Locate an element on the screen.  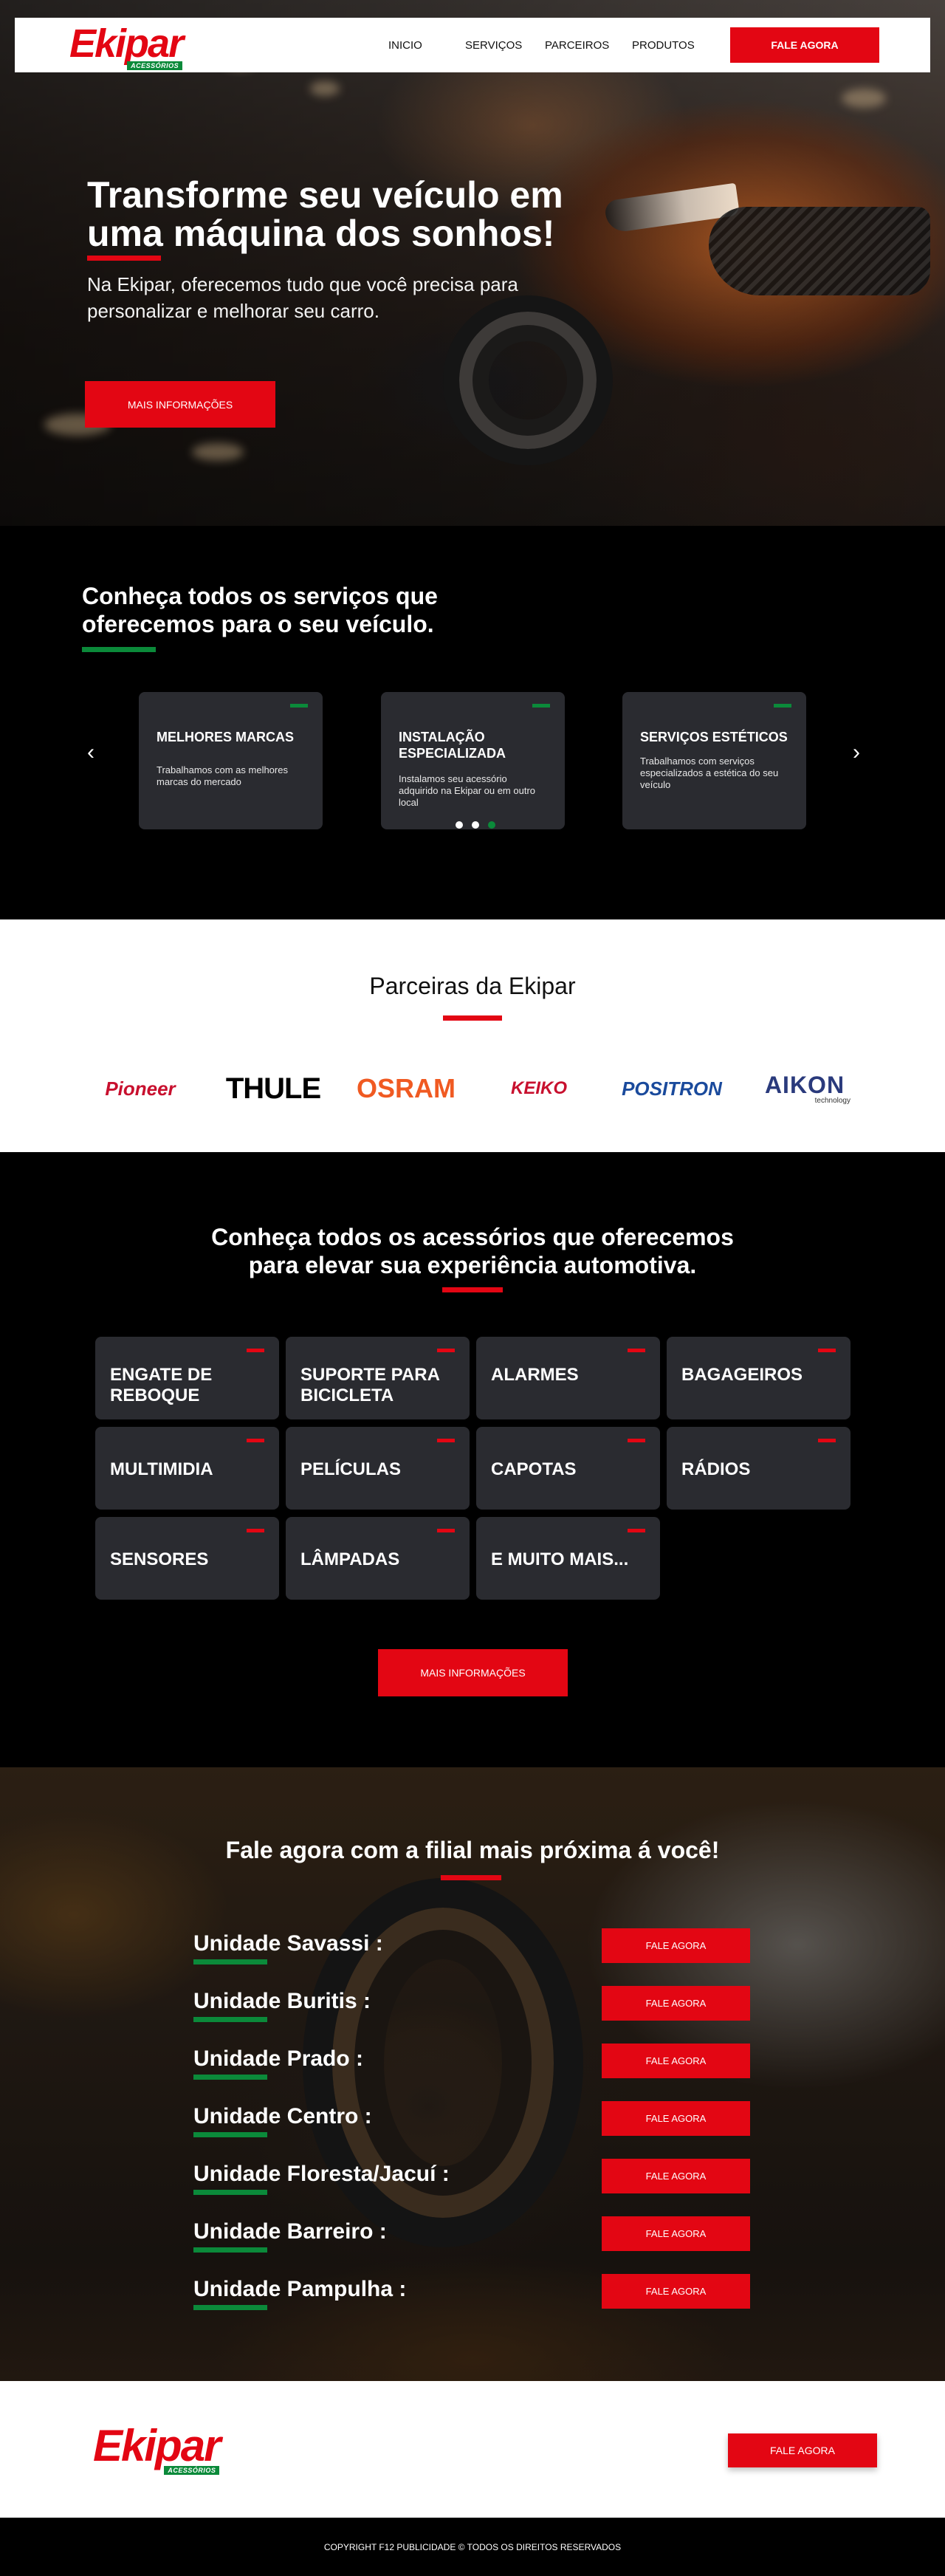
accessory-card: SENSORES is located at coordinates (187, 1558).